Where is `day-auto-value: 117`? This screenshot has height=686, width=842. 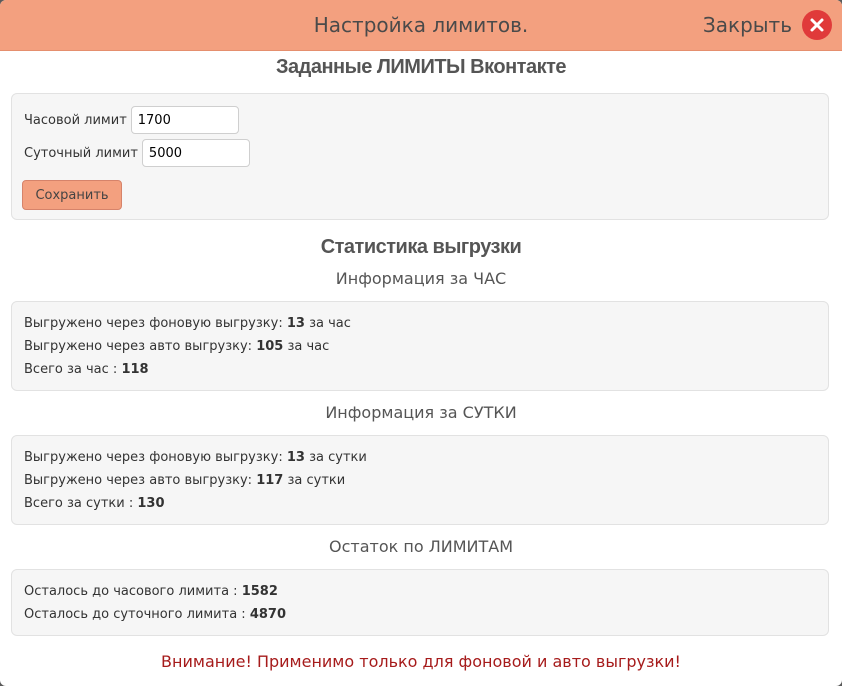
day-auto-value: 117 is located at coordinates (270, 480).